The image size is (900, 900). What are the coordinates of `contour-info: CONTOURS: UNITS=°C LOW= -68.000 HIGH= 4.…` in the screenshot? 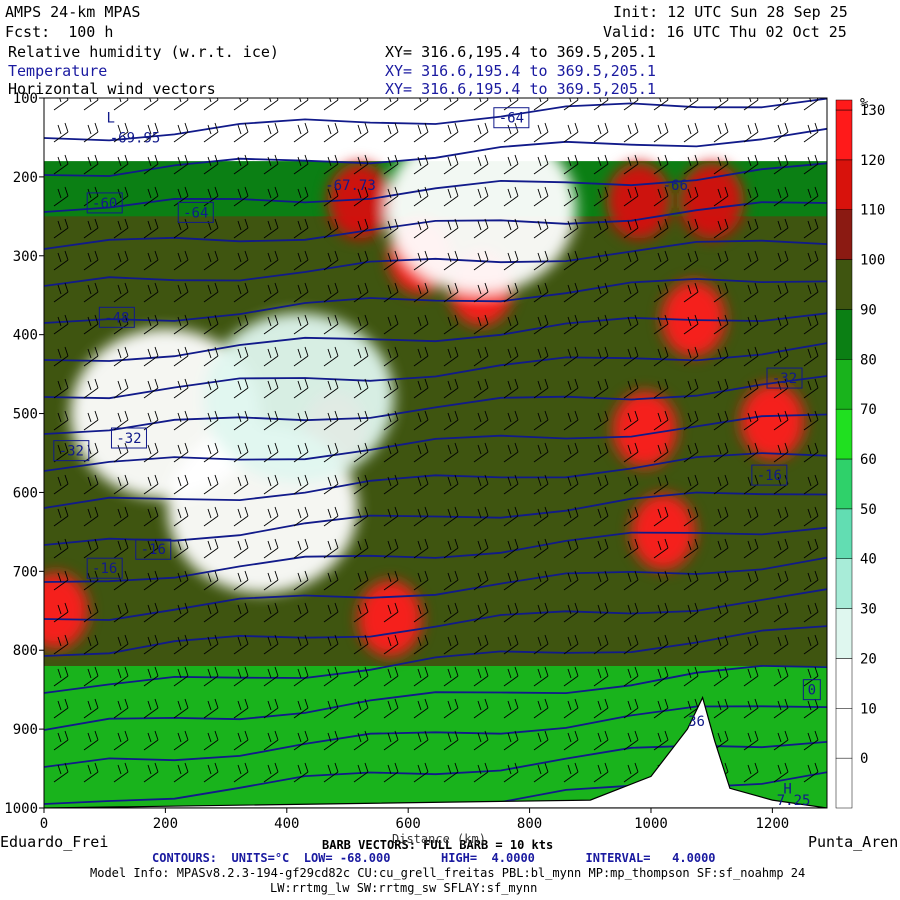 It's located at (434, 858).